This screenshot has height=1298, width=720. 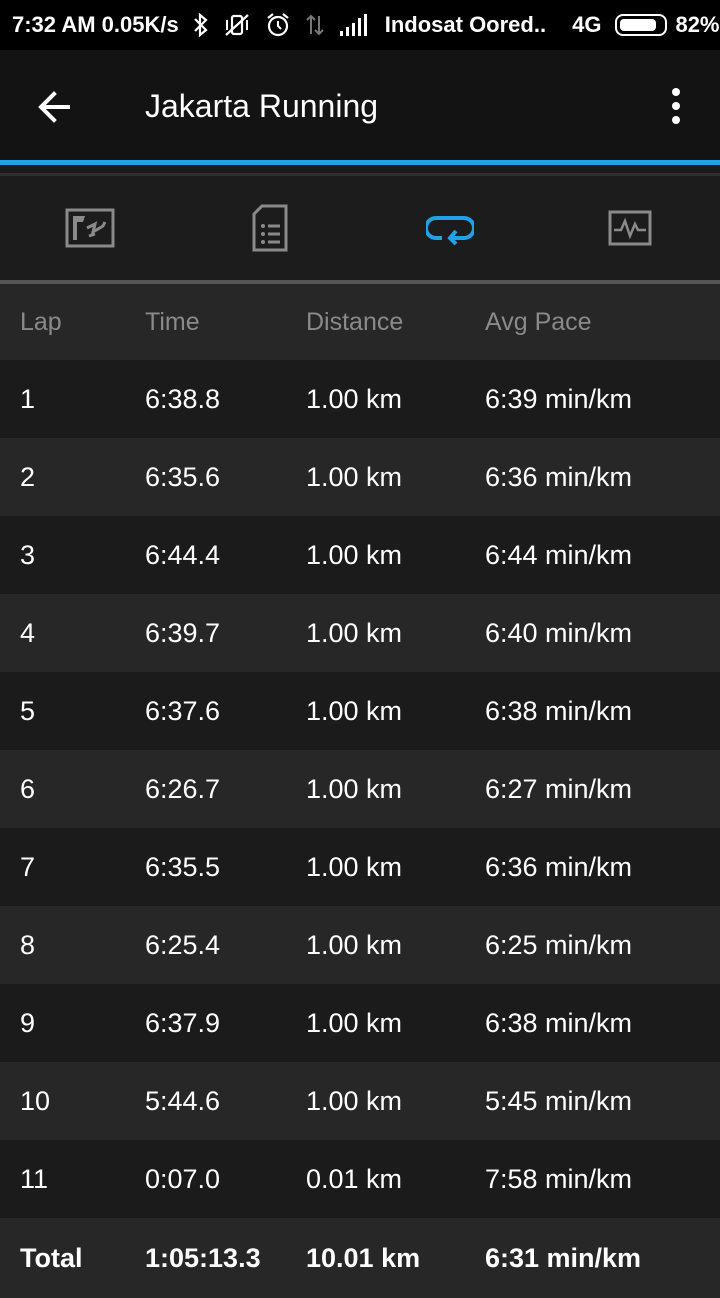 I want to click on tab-laps, so click(x=450, y=230).